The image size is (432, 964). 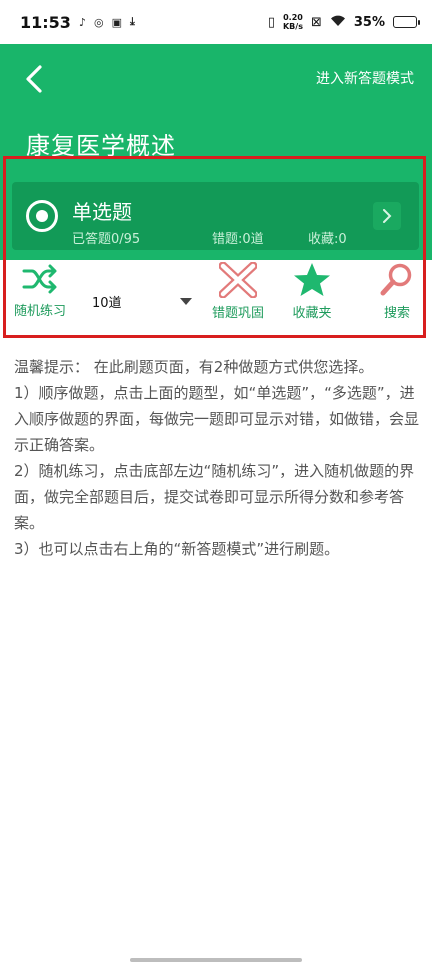 What do you see at coordinates (194, 367) in the screenshot?
I see `tips-intro: 温馨提示： 在此刷题页面，有2种做题方式供您选择。` at bounding box center [194, 367].